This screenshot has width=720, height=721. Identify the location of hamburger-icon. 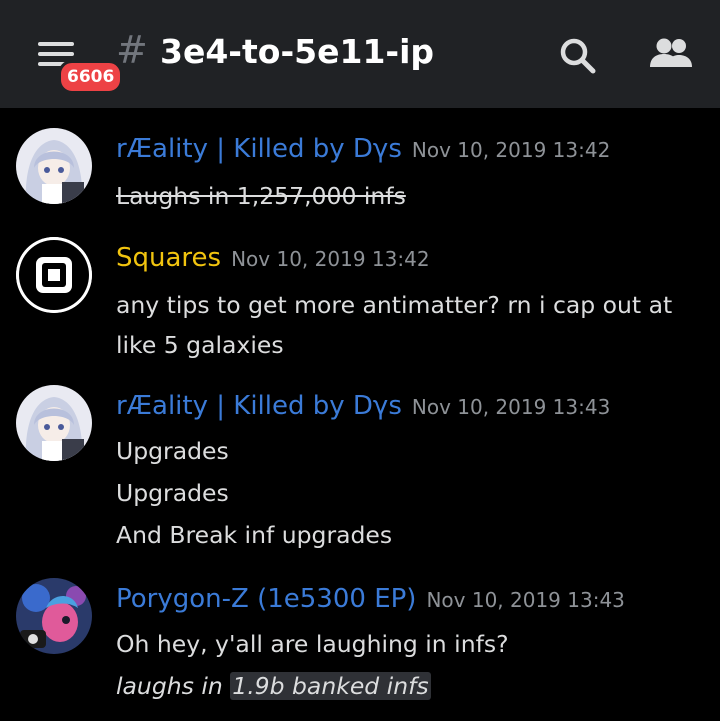
(56, 44).